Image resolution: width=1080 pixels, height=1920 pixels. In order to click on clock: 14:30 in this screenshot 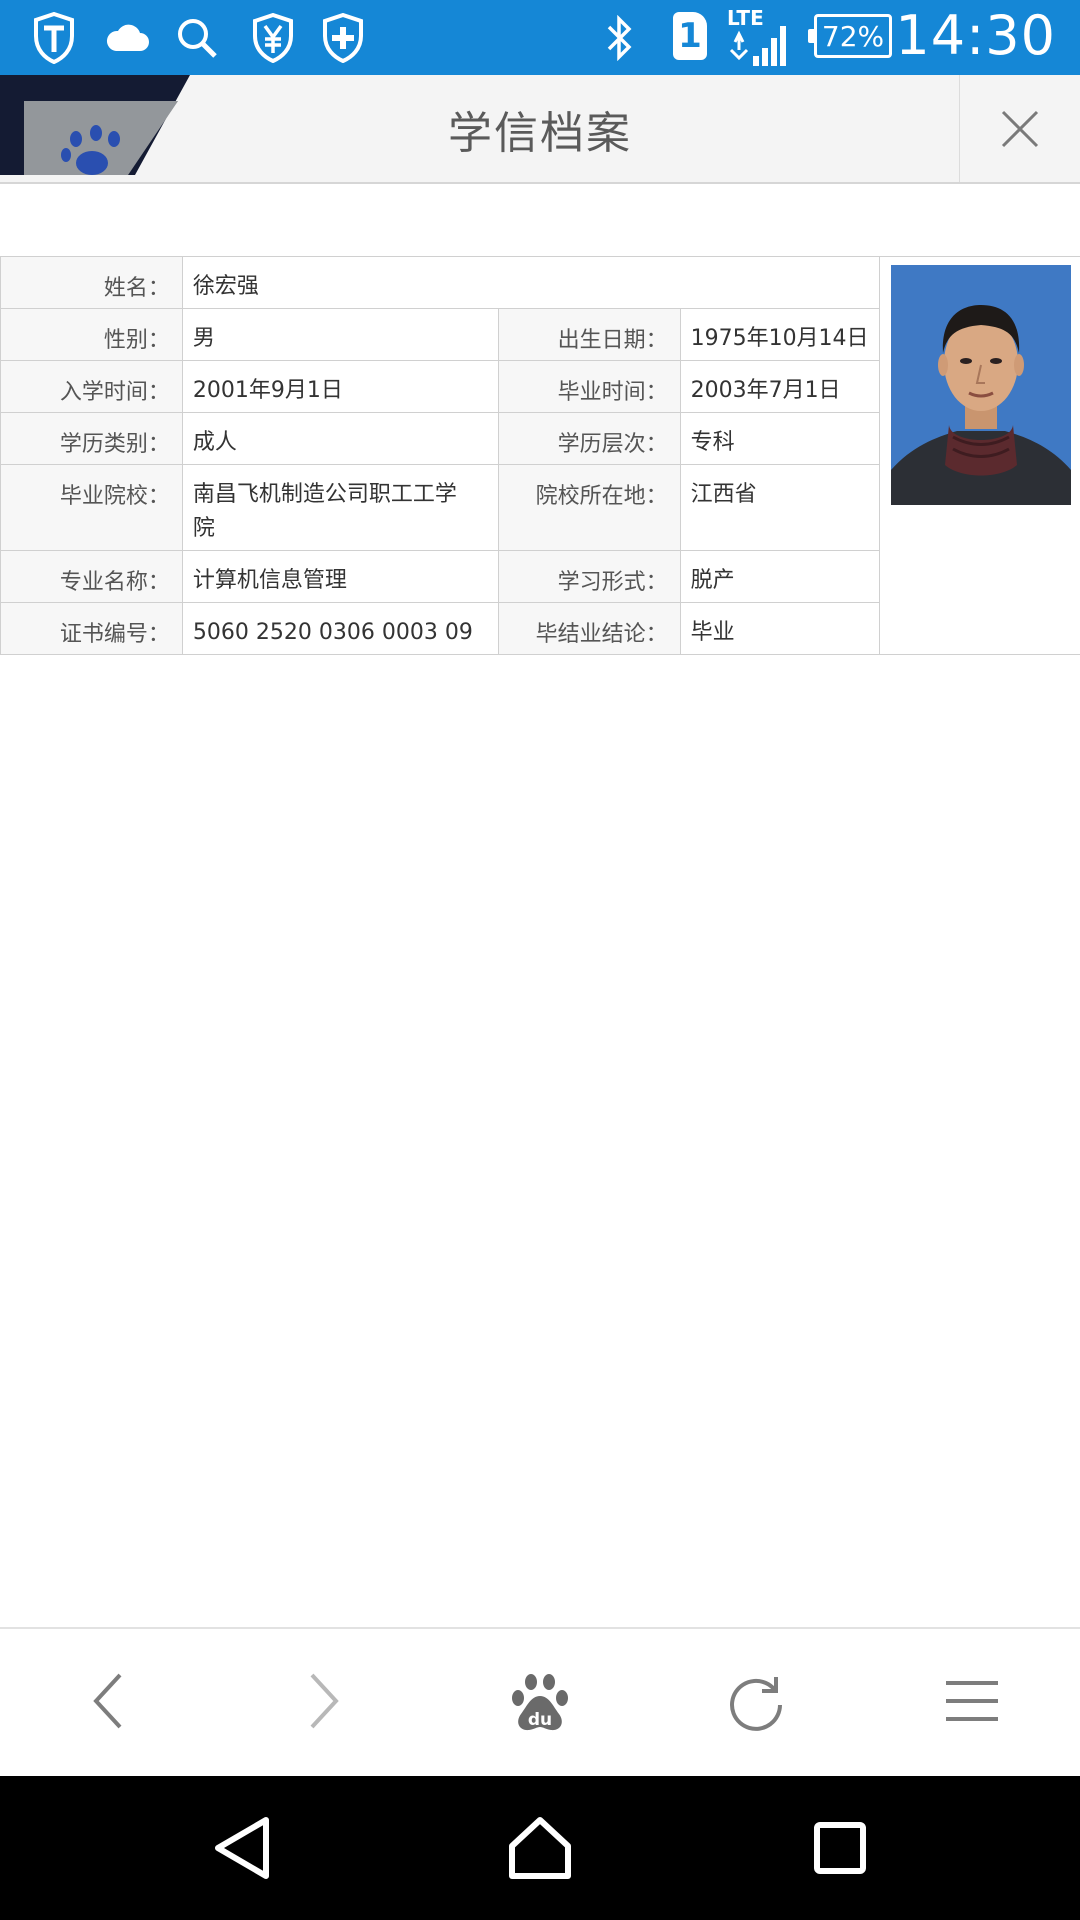, I will do `click(975, 35)`.